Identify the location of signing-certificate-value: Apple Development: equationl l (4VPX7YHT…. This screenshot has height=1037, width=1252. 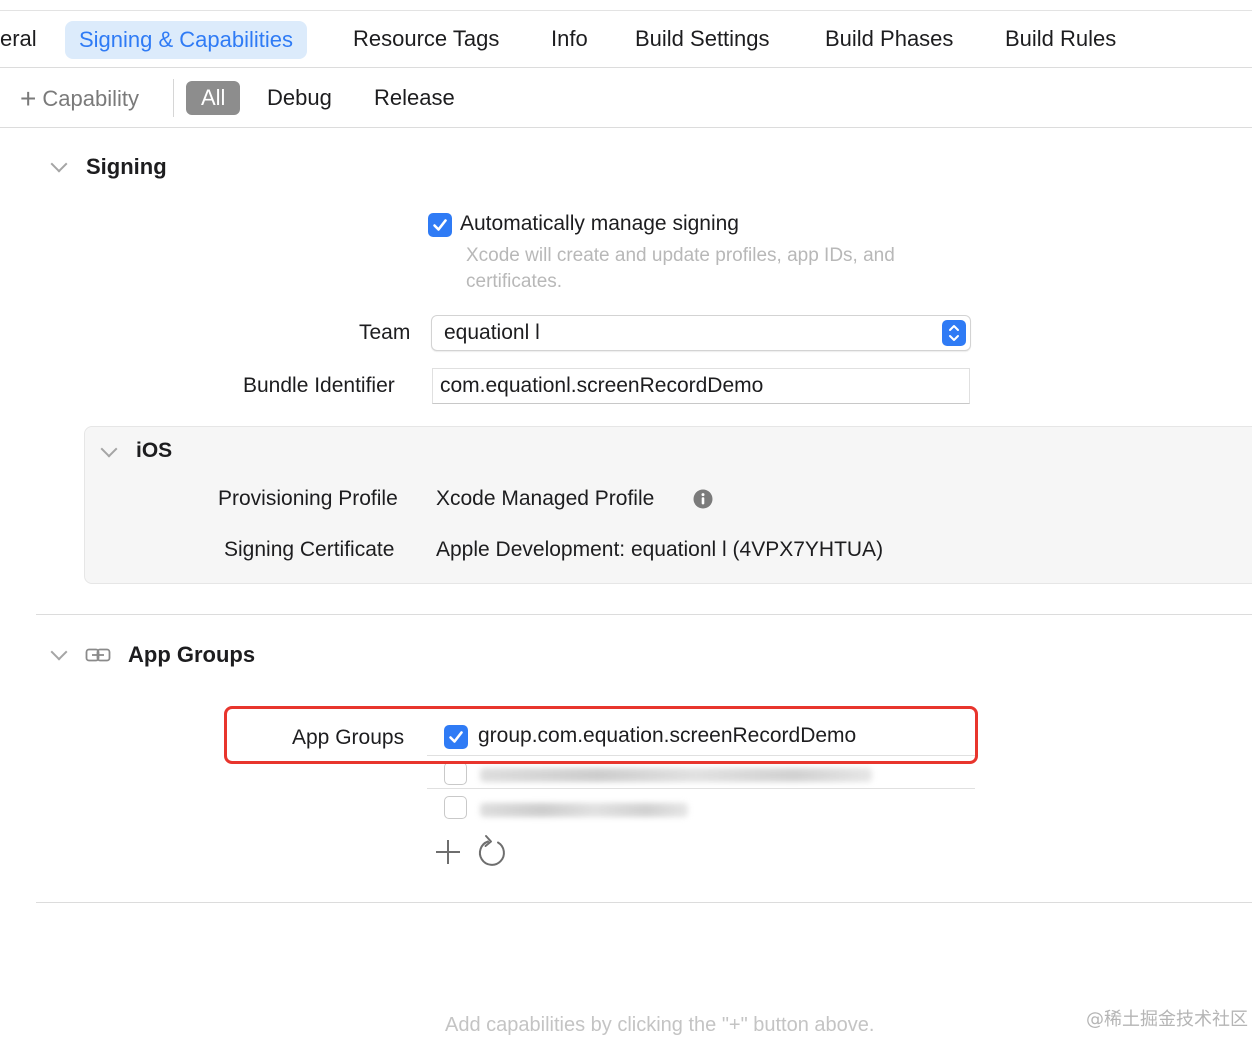
(660, 549).